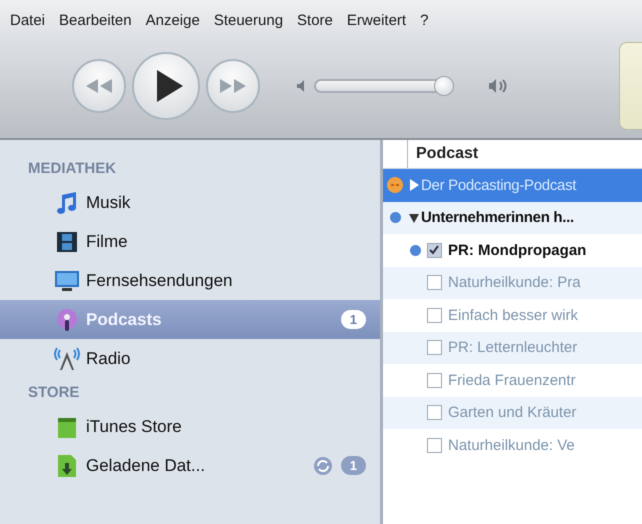 The height and width of the screenshot is (524, 642). What do you see at coordinates (72, 169) in the screenshot?
I see `section-heading: MEDIATHEK` at bounding box center [72, 169].